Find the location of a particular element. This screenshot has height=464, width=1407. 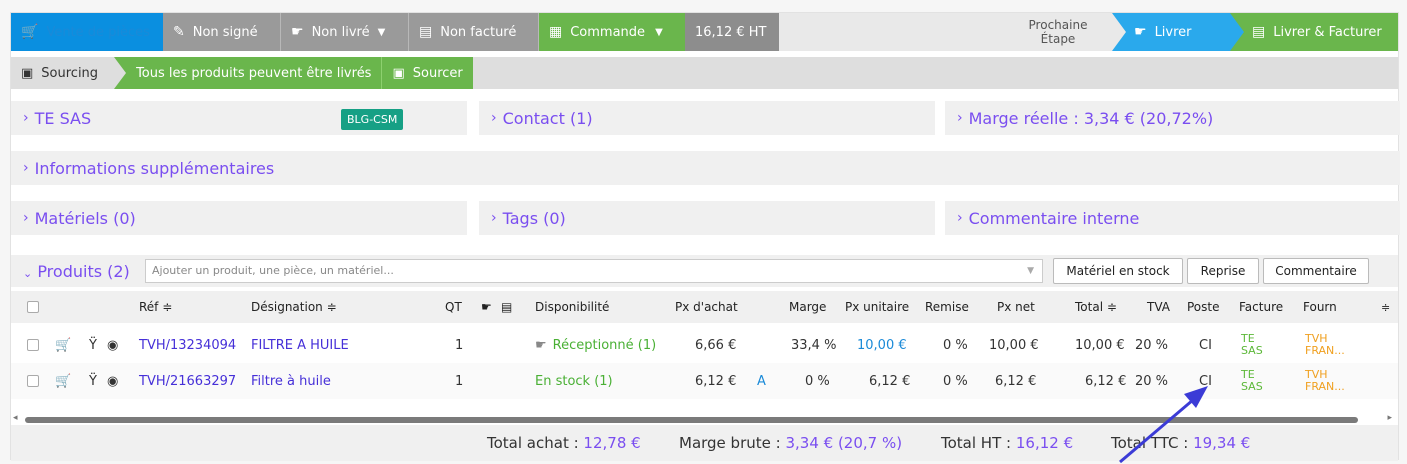

livrer-button: ☛ Livrer is located at coordinates (1171, 32).